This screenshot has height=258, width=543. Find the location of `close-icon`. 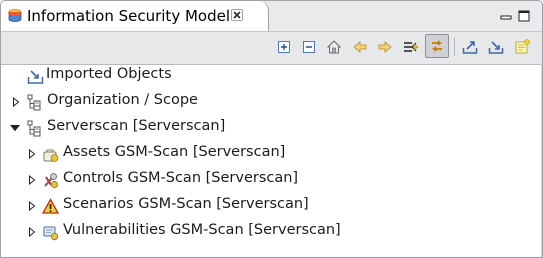

close-icon is located at coordinates (237, 15).